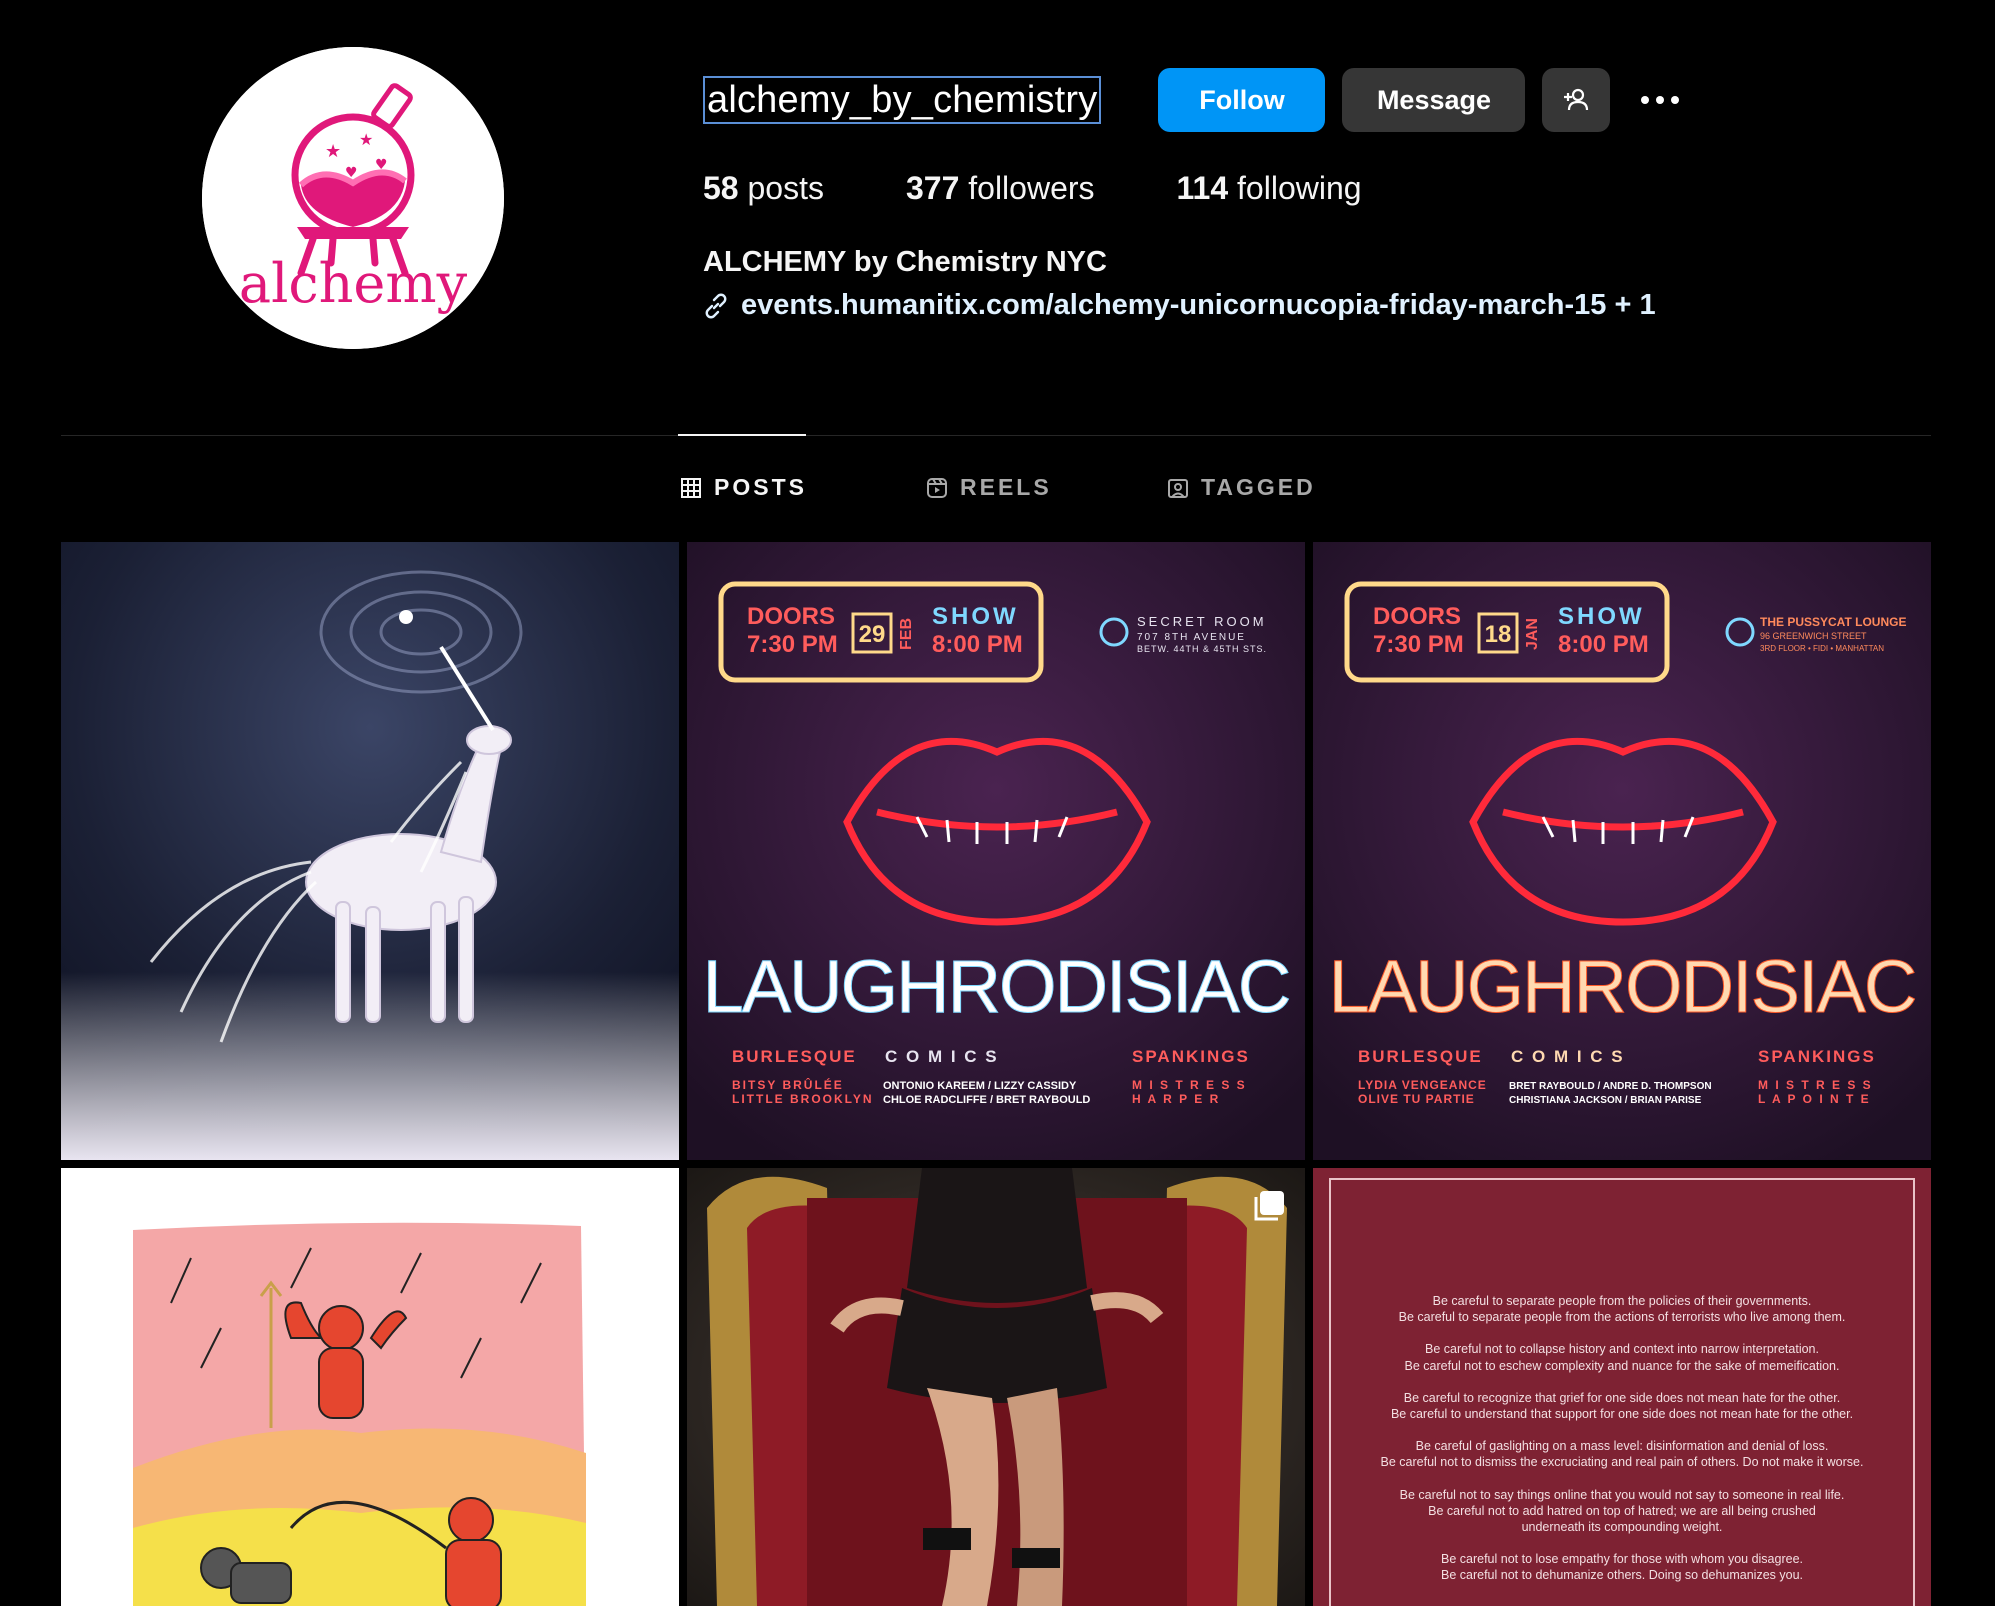 The image size is (1995, 1606). I want to click on flyer1-venue-2: 707 8TH AVENUE, so click(1191, 637).